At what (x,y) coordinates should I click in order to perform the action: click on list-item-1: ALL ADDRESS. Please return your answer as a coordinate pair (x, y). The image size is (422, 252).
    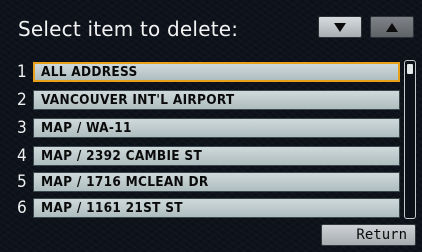
    Looking at the image, I should click on (216, 72).